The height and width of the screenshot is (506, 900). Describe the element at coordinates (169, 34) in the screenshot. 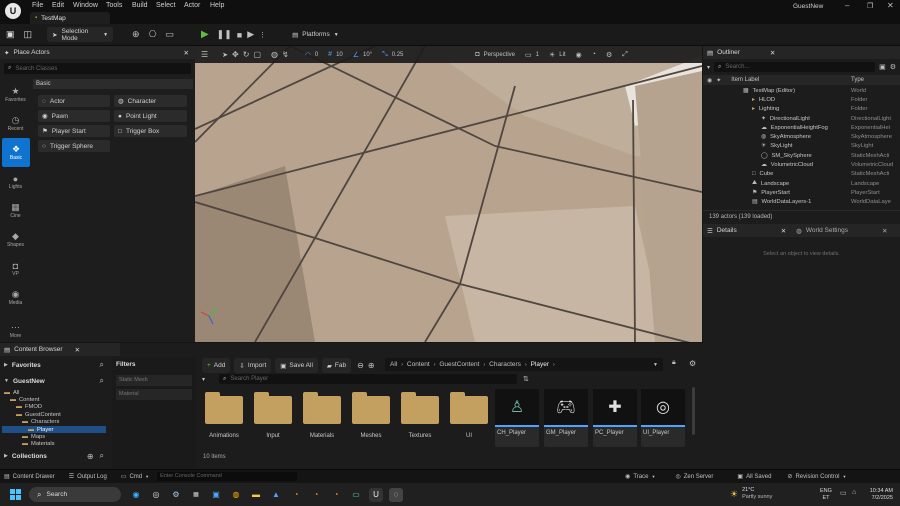

I see `cinematics-icon: ▭` at that location.